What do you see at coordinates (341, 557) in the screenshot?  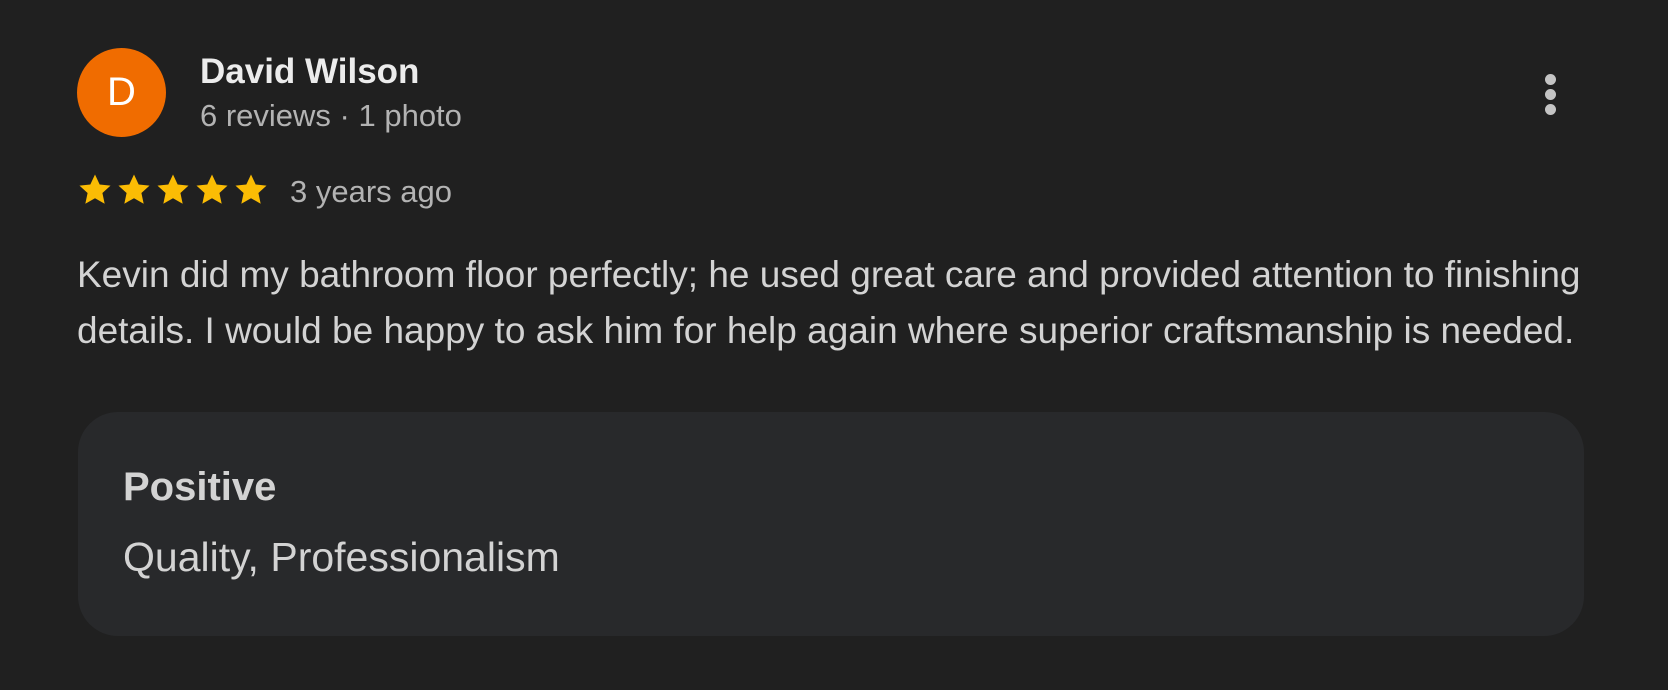 I see `attributes-values: Quality, Professionalism` at bounding box center [341, 557].